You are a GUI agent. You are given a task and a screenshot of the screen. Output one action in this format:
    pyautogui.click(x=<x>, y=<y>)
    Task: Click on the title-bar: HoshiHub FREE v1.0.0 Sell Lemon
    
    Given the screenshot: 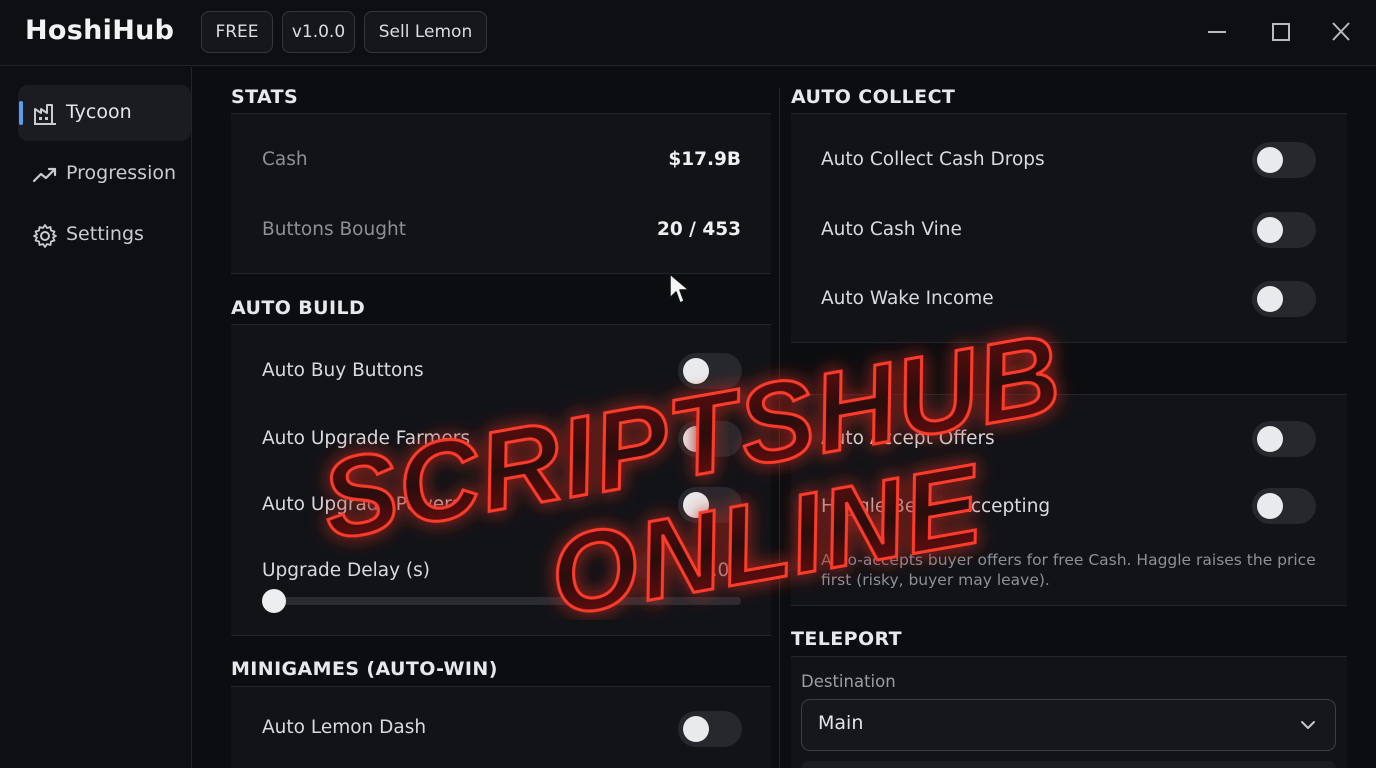 What is the action you would take?
    pyautogui.click(x=688, y=33)
    